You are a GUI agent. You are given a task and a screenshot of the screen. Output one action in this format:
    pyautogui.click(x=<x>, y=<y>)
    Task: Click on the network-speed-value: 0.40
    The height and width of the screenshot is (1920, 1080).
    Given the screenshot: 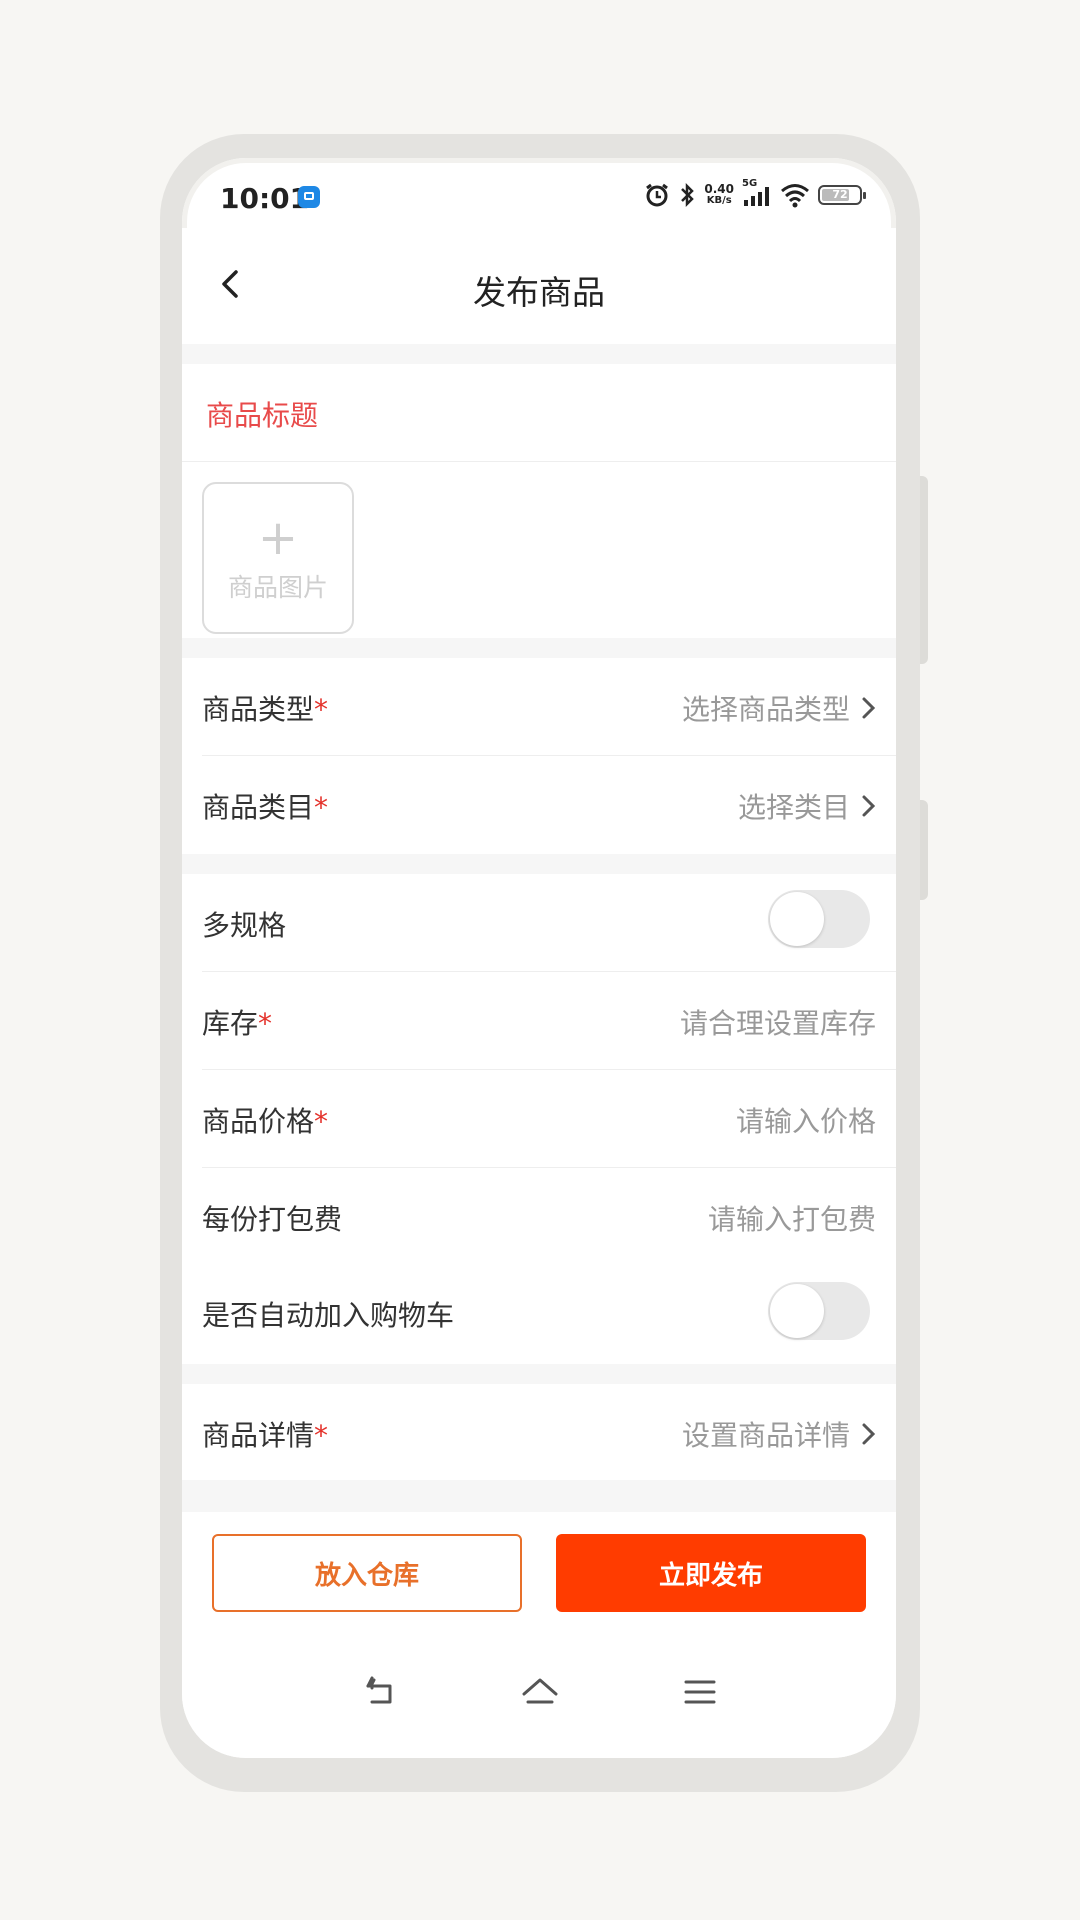 What is the action you would take?
    pyautogui.click(x=719, y=189)
    